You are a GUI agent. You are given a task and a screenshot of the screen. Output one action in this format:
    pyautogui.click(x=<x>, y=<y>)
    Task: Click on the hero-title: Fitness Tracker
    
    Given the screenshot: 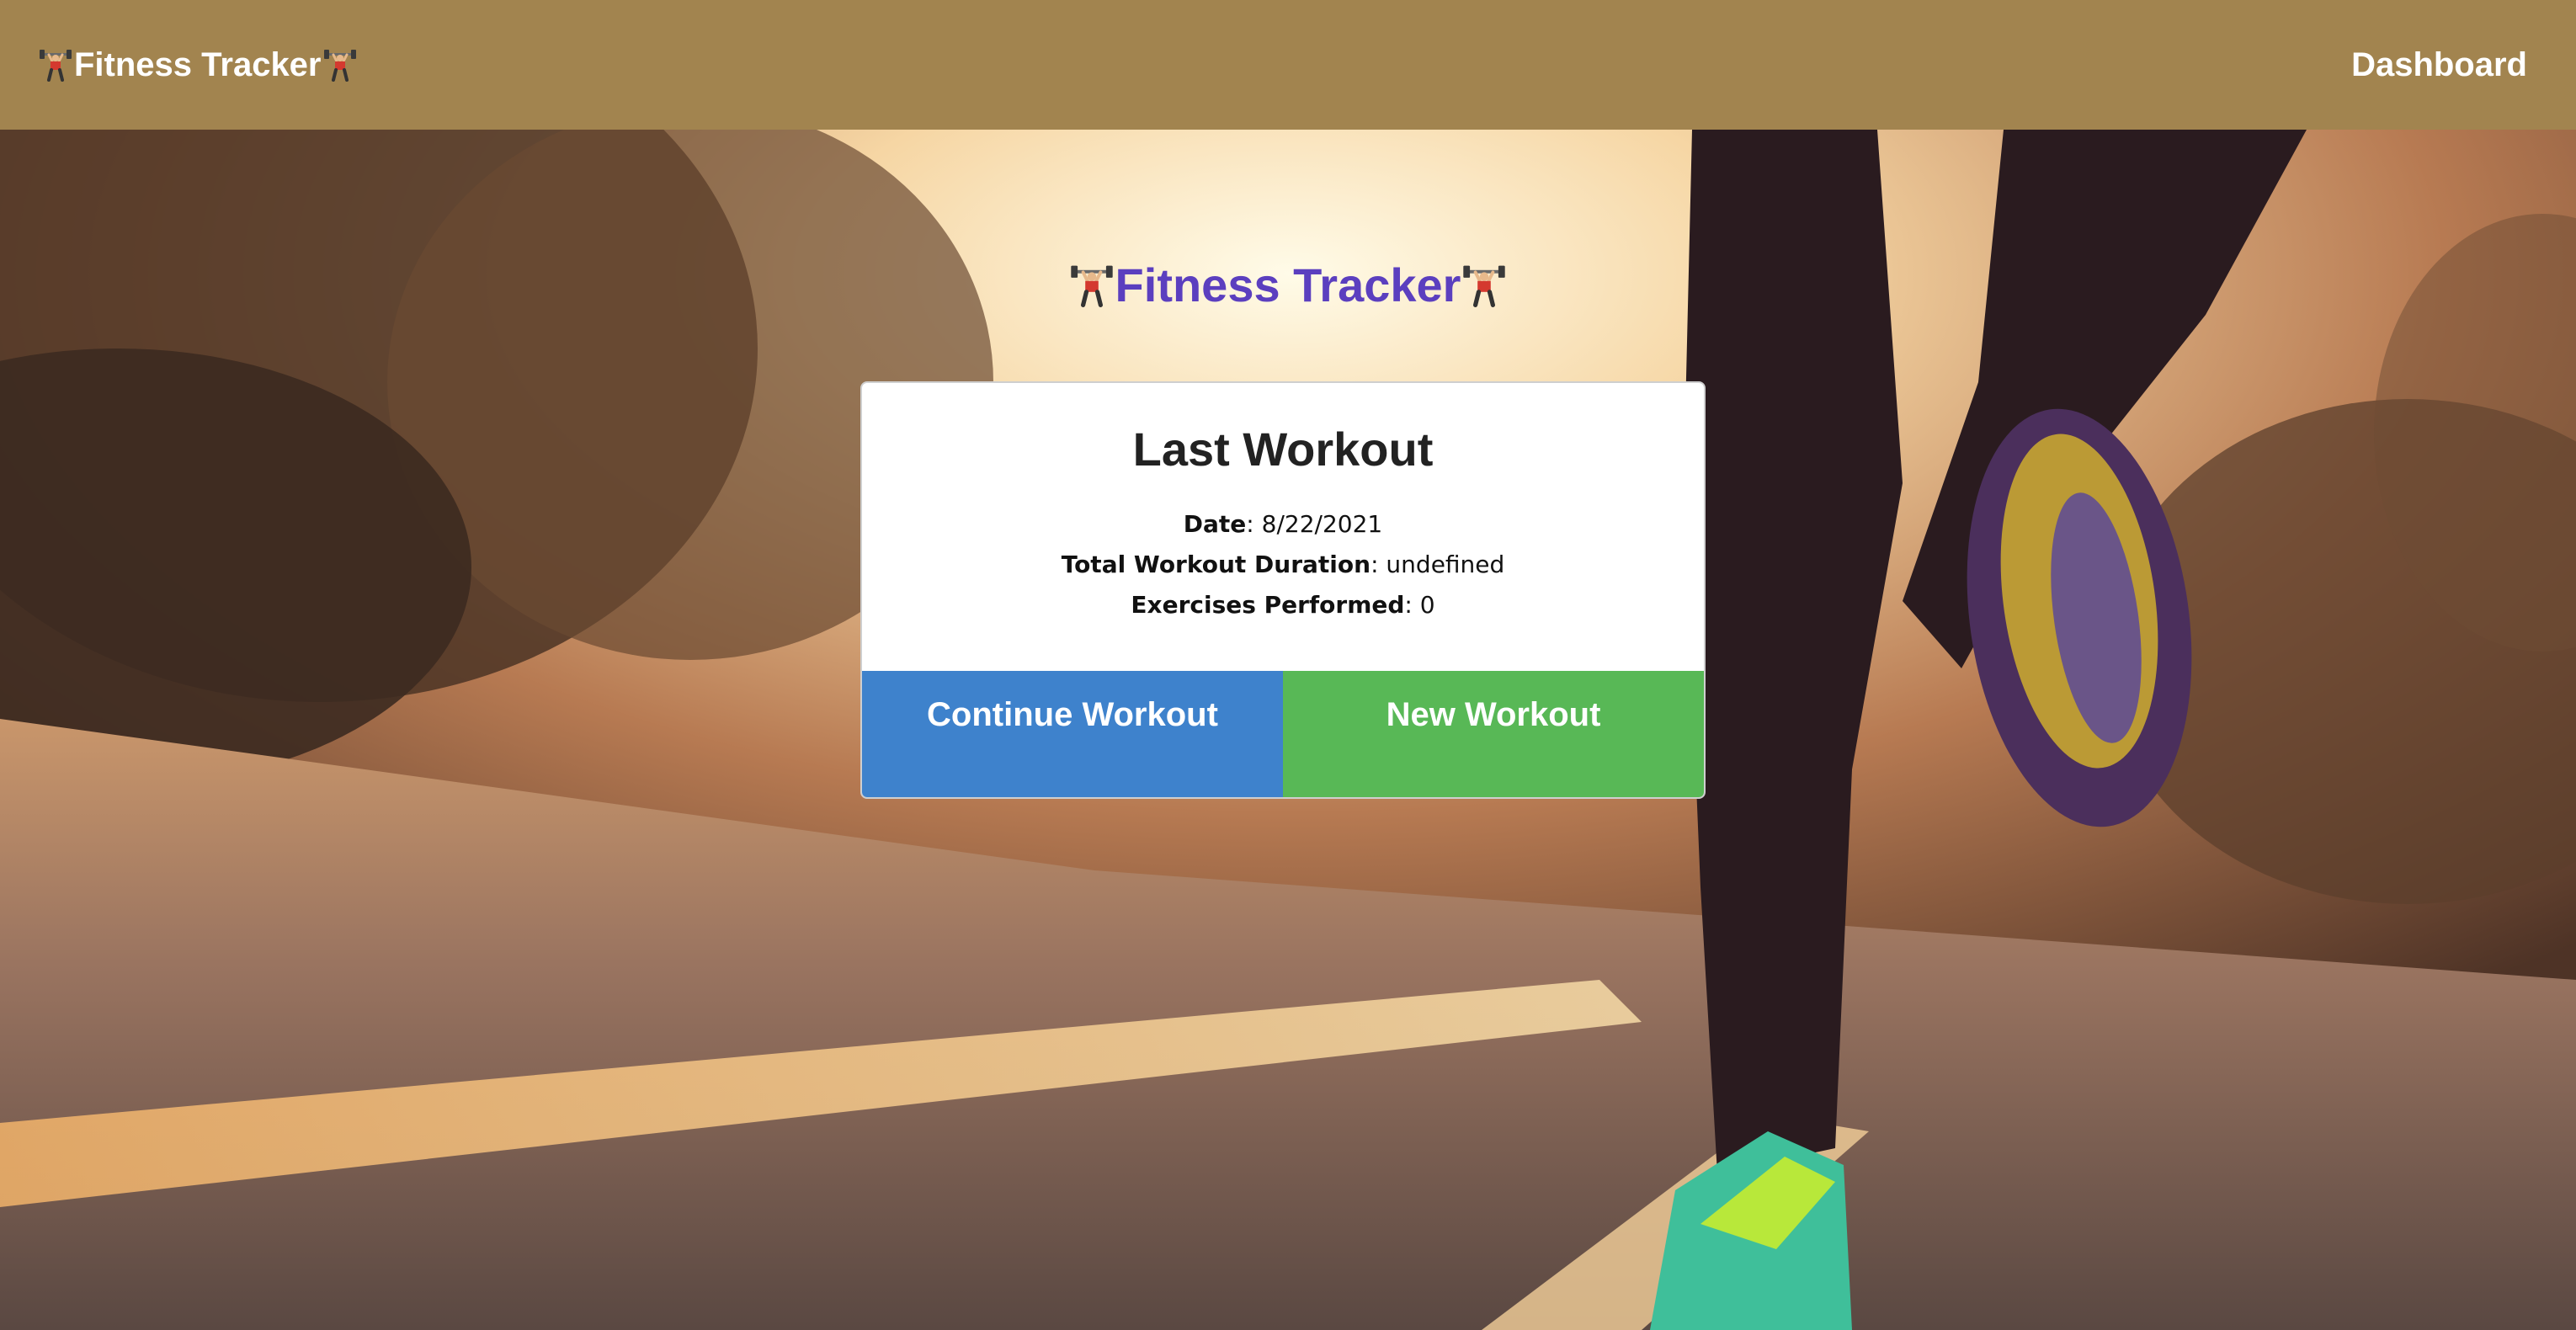 What is the action you would take?
    pyautogui.click(x=1288, y=285)
    